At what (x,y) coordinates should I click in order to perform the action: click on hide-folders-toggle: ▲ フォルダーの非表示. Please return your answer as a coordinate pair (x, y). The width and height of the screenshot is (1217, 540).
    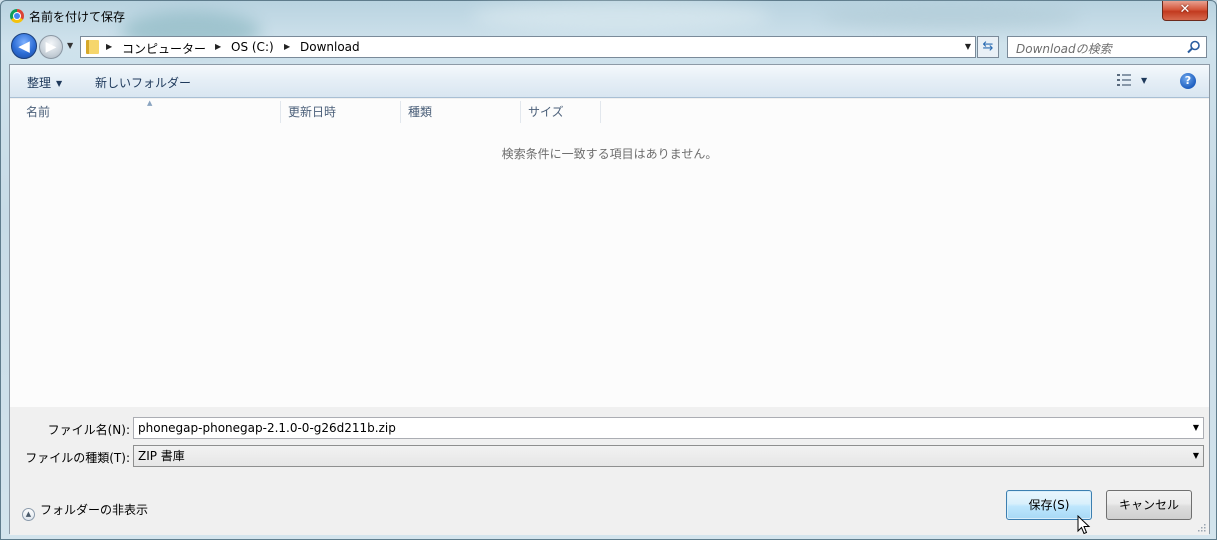
    Looking at the image, I should click on (85, 511).